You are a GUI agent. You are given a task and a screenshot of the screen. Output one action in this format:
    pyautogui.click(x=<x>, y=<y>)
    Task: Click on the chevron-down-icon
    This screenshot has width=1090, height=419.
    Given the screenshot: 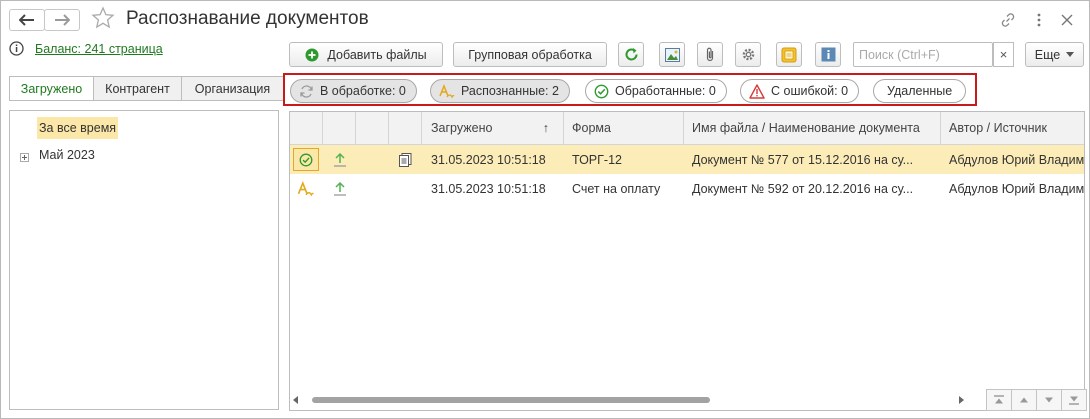 What is the action you would take?
    pyautogui.click(x=1070, y=54)
    